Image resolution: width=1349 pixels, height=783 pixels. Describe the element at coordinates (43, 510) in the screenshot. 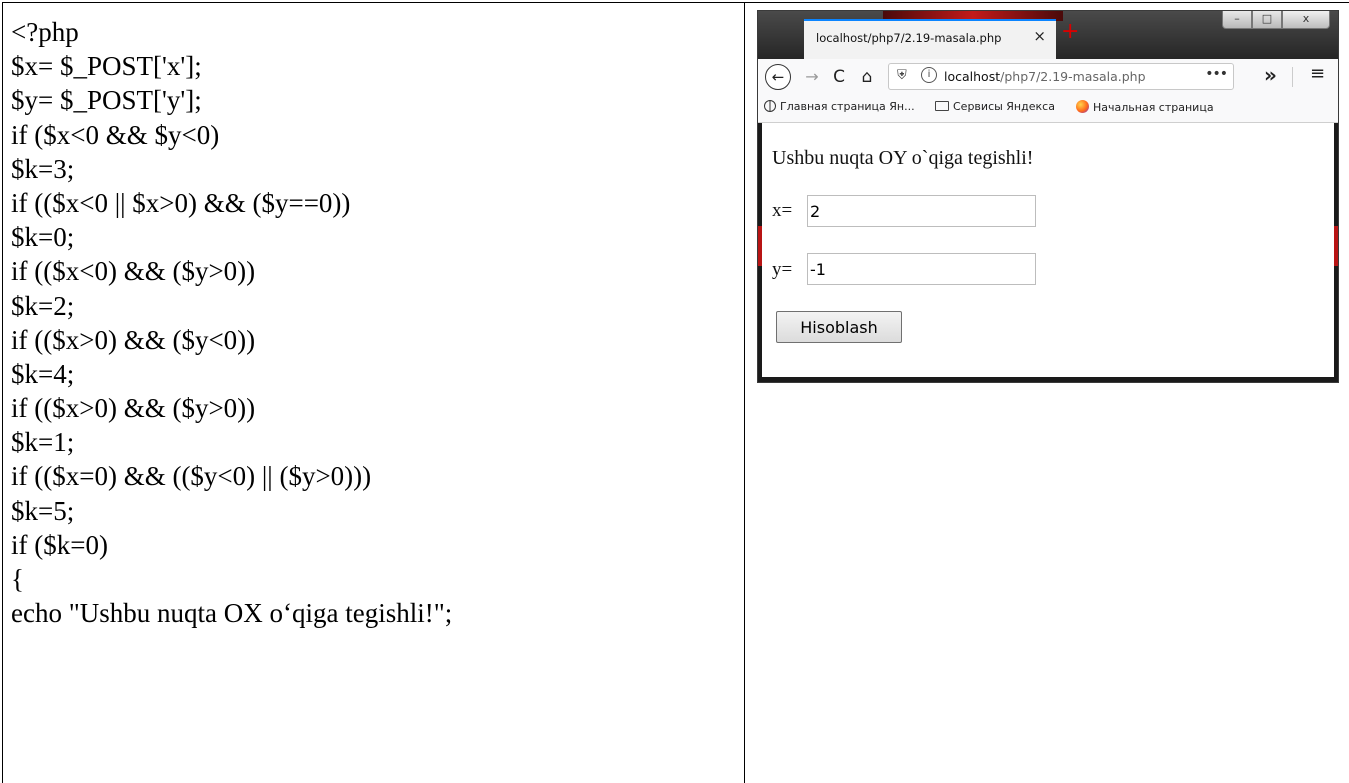

I see `code-line: $k=5;` at that location.